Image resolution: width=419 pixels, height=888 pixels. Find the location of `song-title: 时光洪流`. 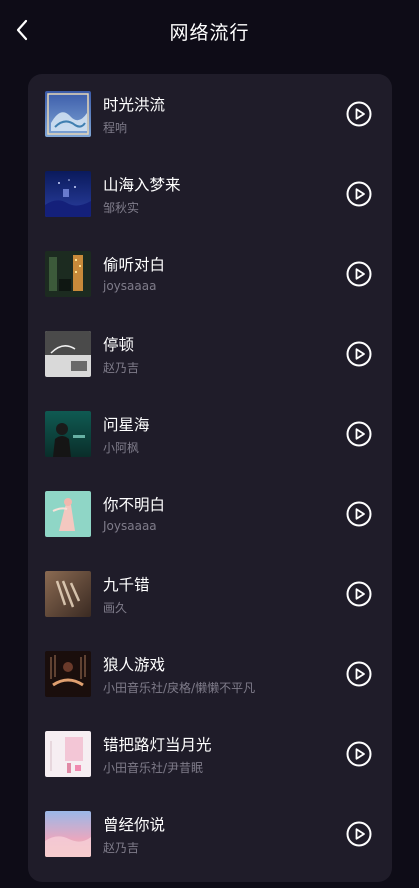

song-title: 时光洪流 is located at coordinates (134, 105).